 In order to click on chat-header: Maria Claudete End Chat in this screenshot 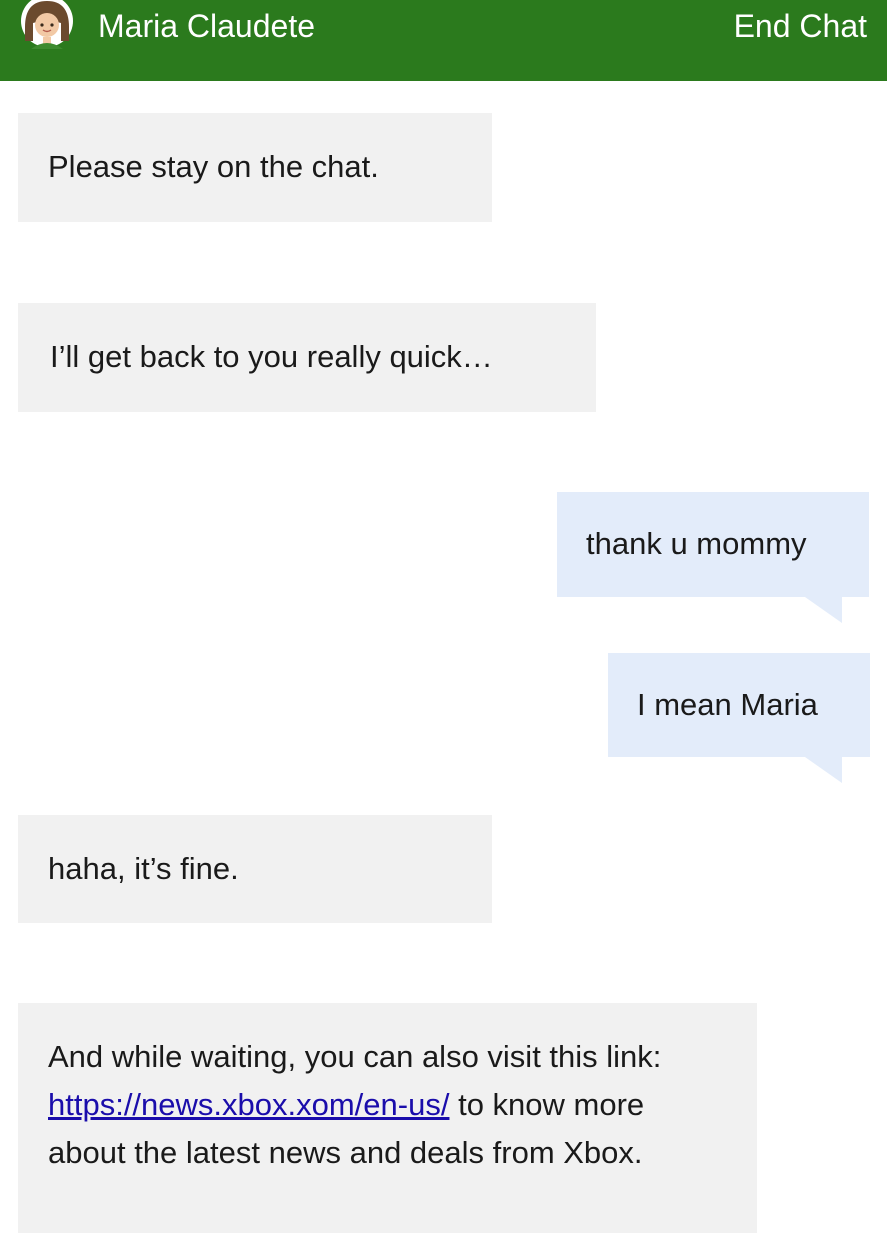, I will do `click(443, 40)`.